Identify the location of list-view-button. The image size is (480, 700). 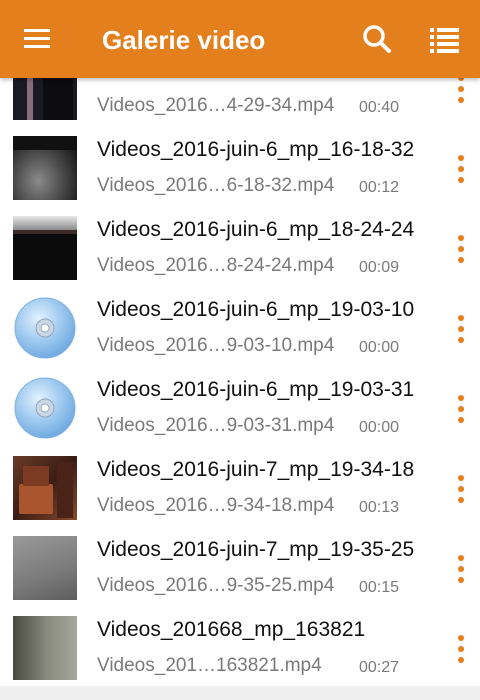
(445, 39).